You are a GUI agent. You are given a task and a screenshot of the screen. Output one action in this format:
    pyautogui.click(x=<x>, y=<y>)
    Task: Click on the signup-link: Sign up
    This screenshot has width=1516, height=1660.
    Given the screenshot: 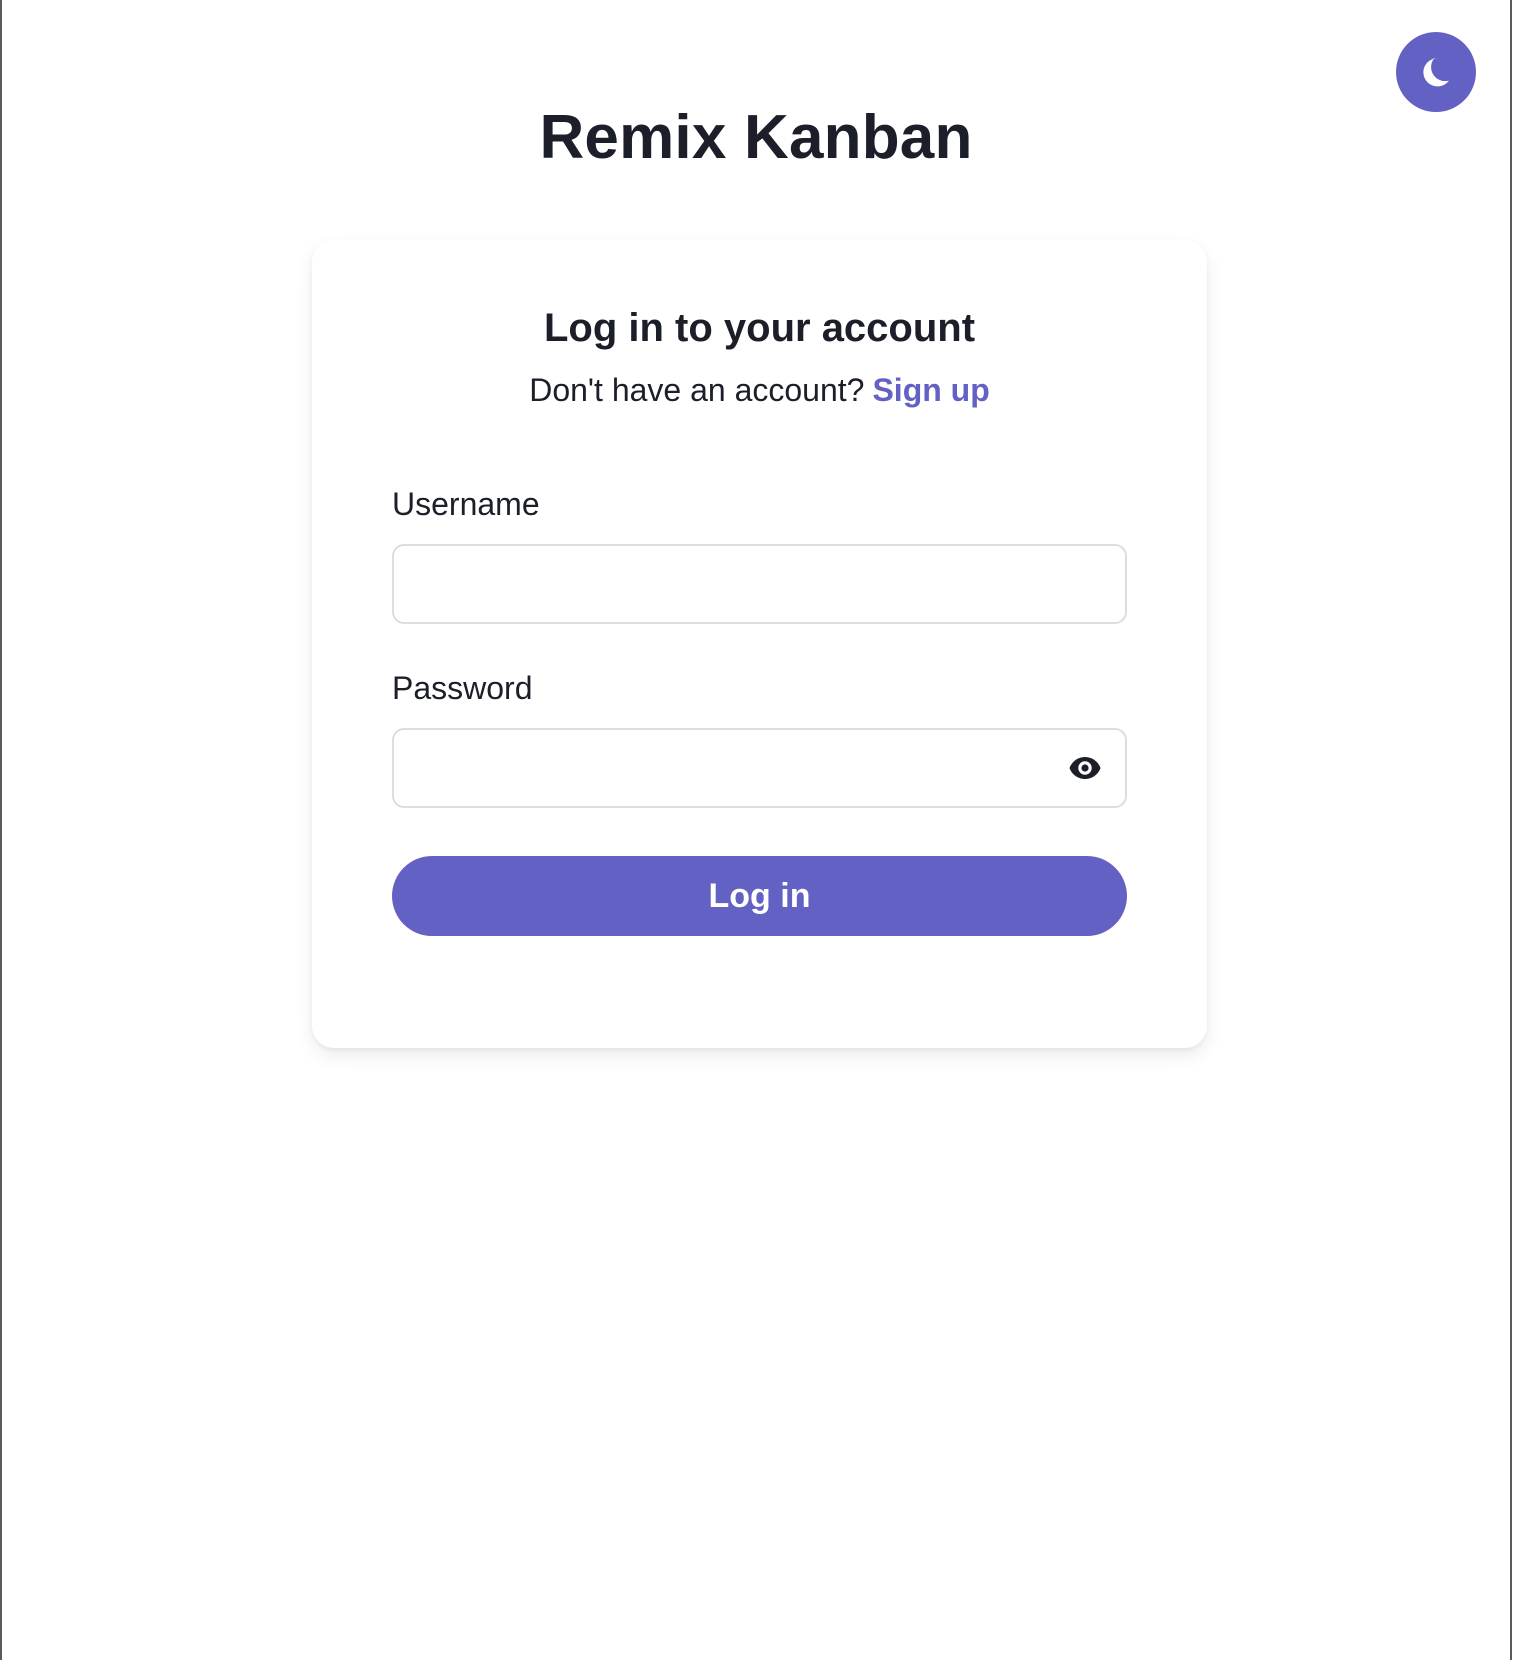 What is the action you would take?
    pyautogui.click(x=930, y=390)
    